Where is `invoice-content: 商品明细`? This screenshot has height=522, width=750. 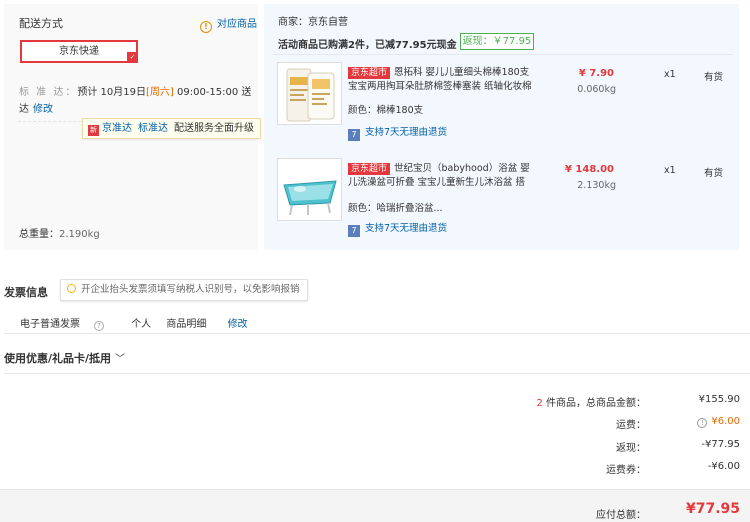
invoice-content: 商品明细 is located at coordinates (186, 324).